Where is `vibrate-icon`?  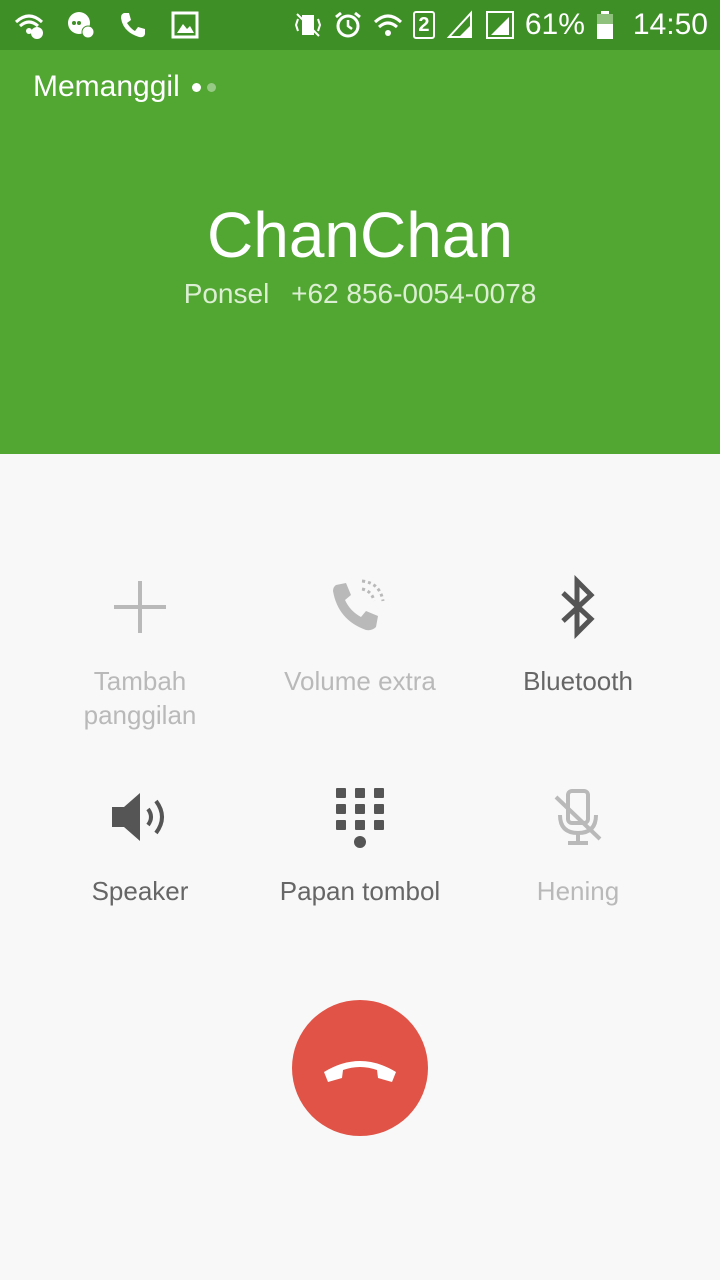
vibrate-icon is located at coordinates (307, 25).